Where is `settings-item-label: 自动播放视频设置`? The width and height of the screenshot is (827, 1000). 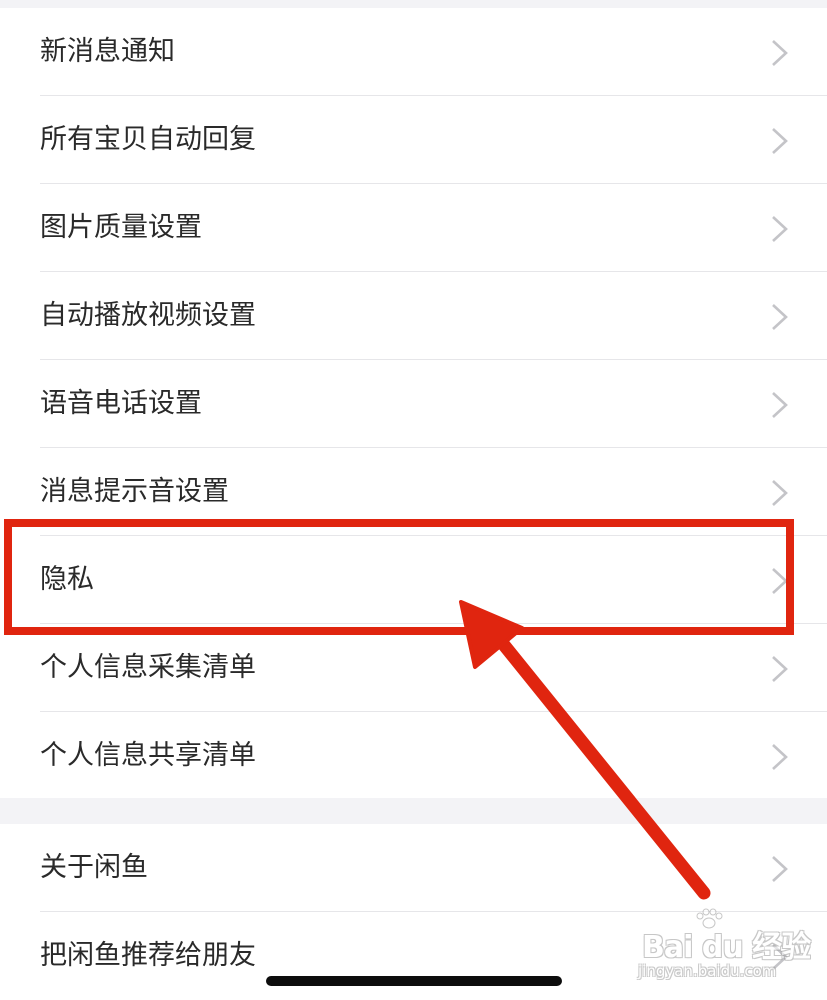
settings-item-label: 自动播放视频设置 is located at coordinates (148, 315).